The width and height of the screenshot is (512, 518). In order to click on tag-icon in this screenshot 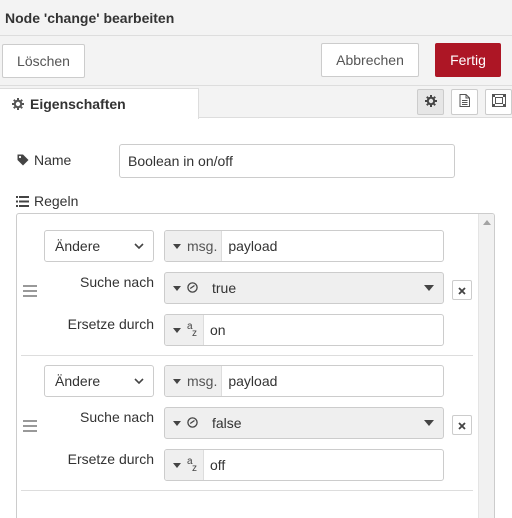, I will do `click(23, 160)`.